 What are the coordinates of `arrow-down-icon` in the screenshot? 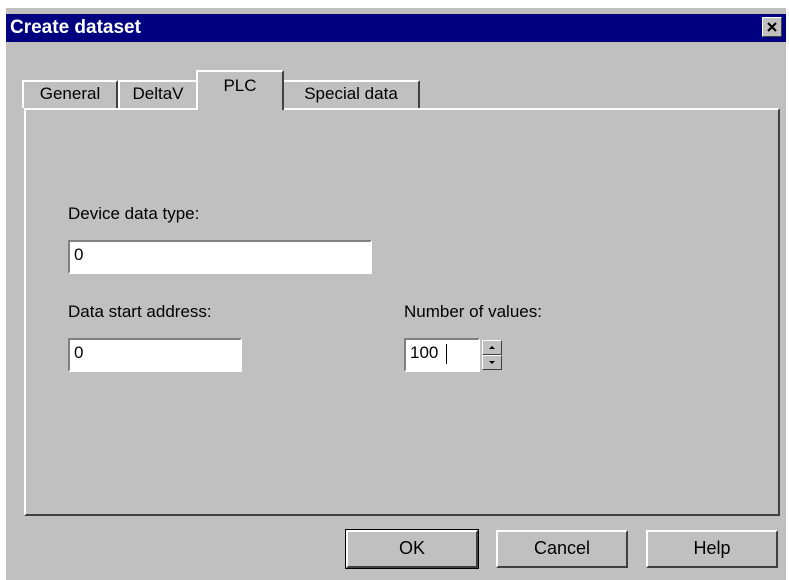 It's located at (492, 362).